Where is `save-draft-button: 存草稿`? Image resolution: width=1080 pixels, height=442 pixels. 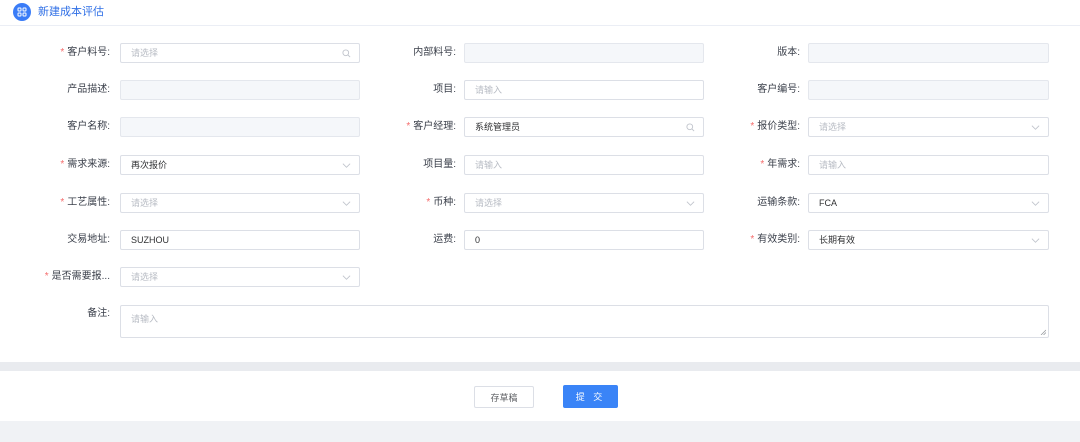
save-draft-button: 存草稿 is located at coordinates (504, 397).